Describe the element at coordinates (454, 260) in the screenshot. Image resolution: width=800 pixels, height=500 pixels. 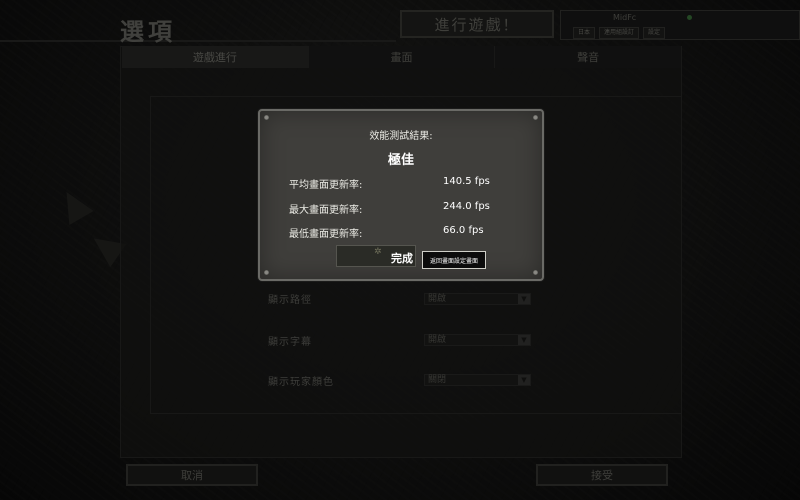
I see `tooltip: 返回畫面設定畫面` at that location.